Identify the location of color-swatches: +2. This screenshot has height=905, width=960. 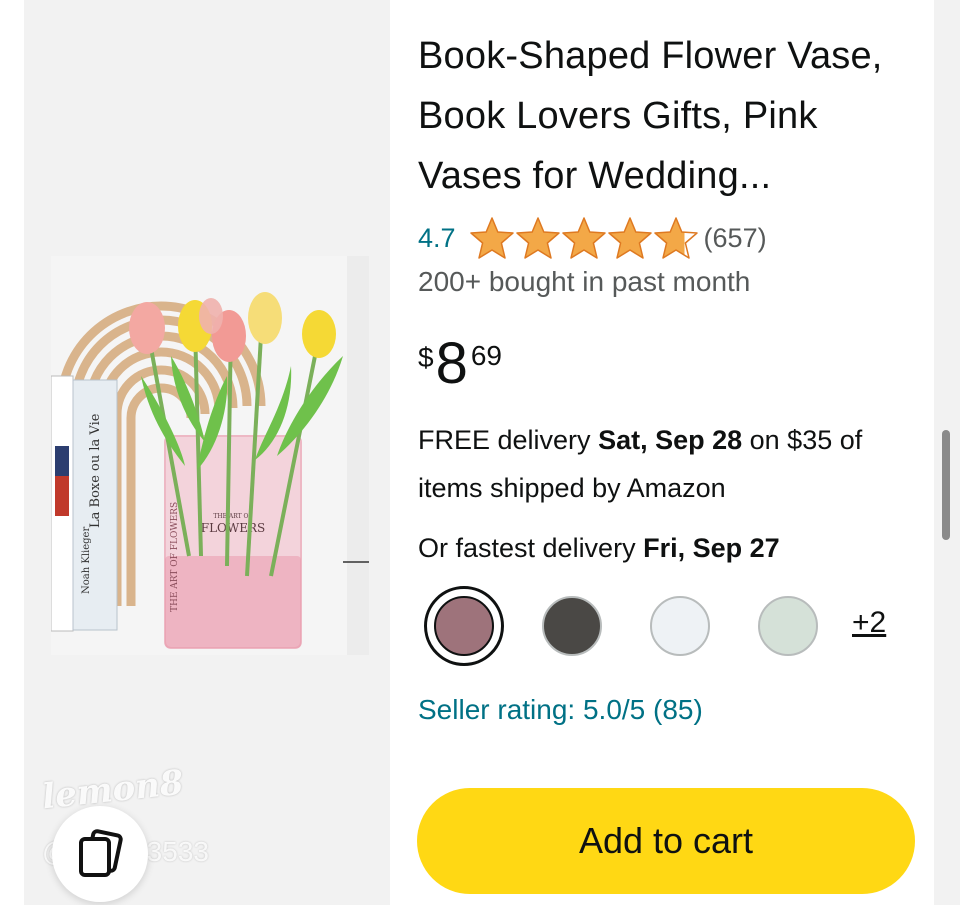
(655, 626).